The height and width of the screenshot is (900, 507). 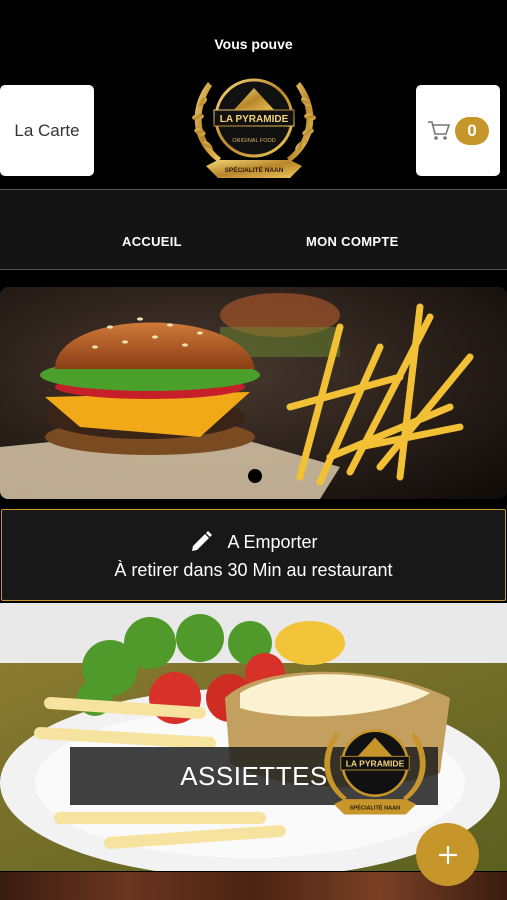 I want to click on nav-item-mon-compte: MON COMPTE, so click(x=352, y=241).